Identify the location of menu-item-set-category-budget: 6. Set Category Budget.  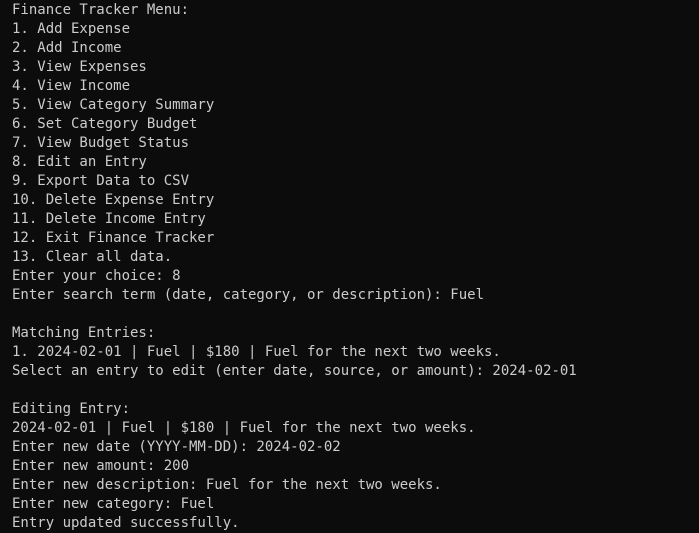
(105, 124).